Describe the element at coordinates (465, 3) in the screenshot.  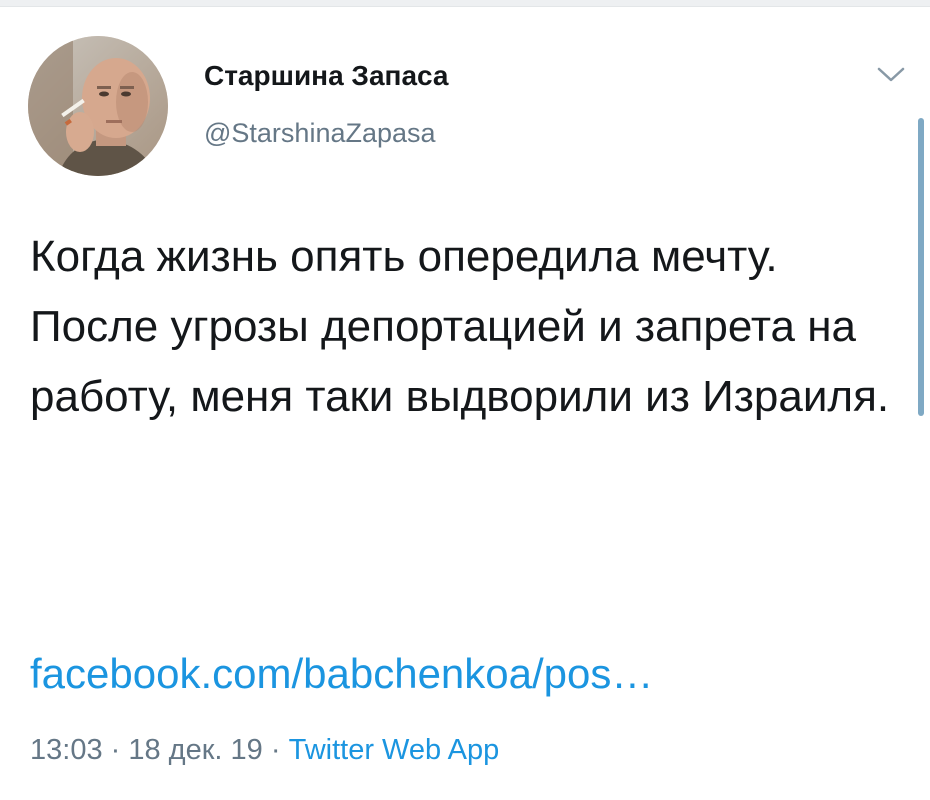
I see `top-divider` at that location.